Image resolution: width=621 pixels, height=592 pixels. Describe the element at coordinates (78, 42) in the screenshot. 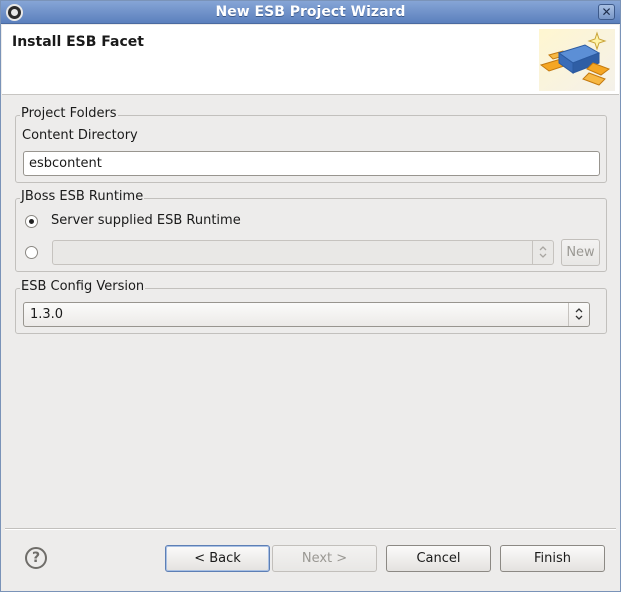

I see `page-title: Install ESB Facet` at that location.